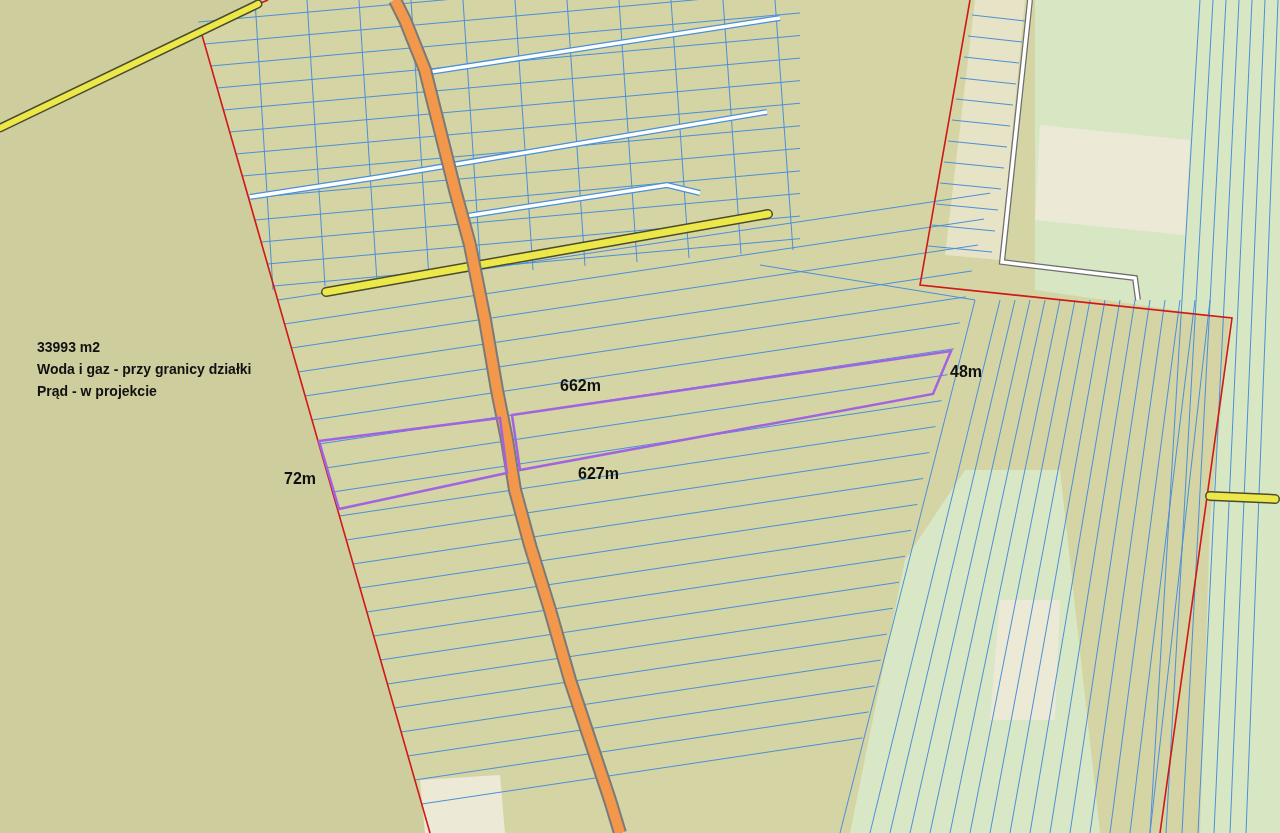 This screenshot has height=833, width=1280. Describe the element at coordinates (97, 391) in the screenshot. I see `note-text: Prąd - w projekcie` at that location.